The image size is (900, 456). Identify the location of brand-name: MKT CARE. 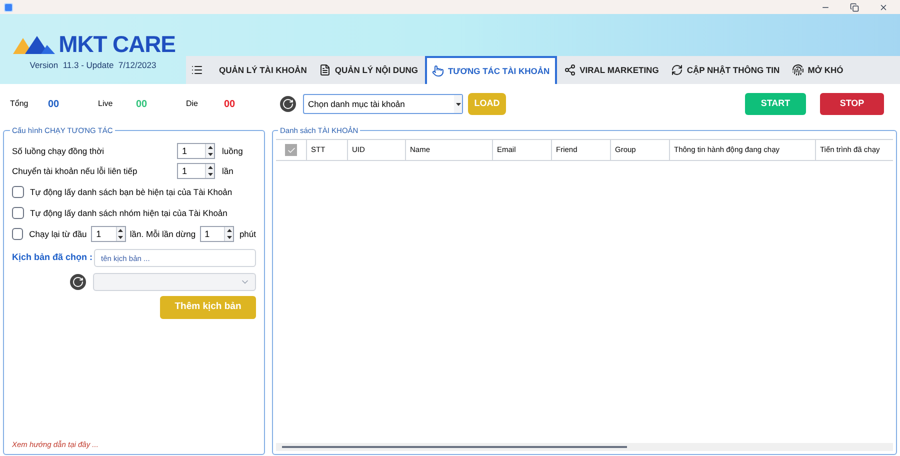
(117, 44).